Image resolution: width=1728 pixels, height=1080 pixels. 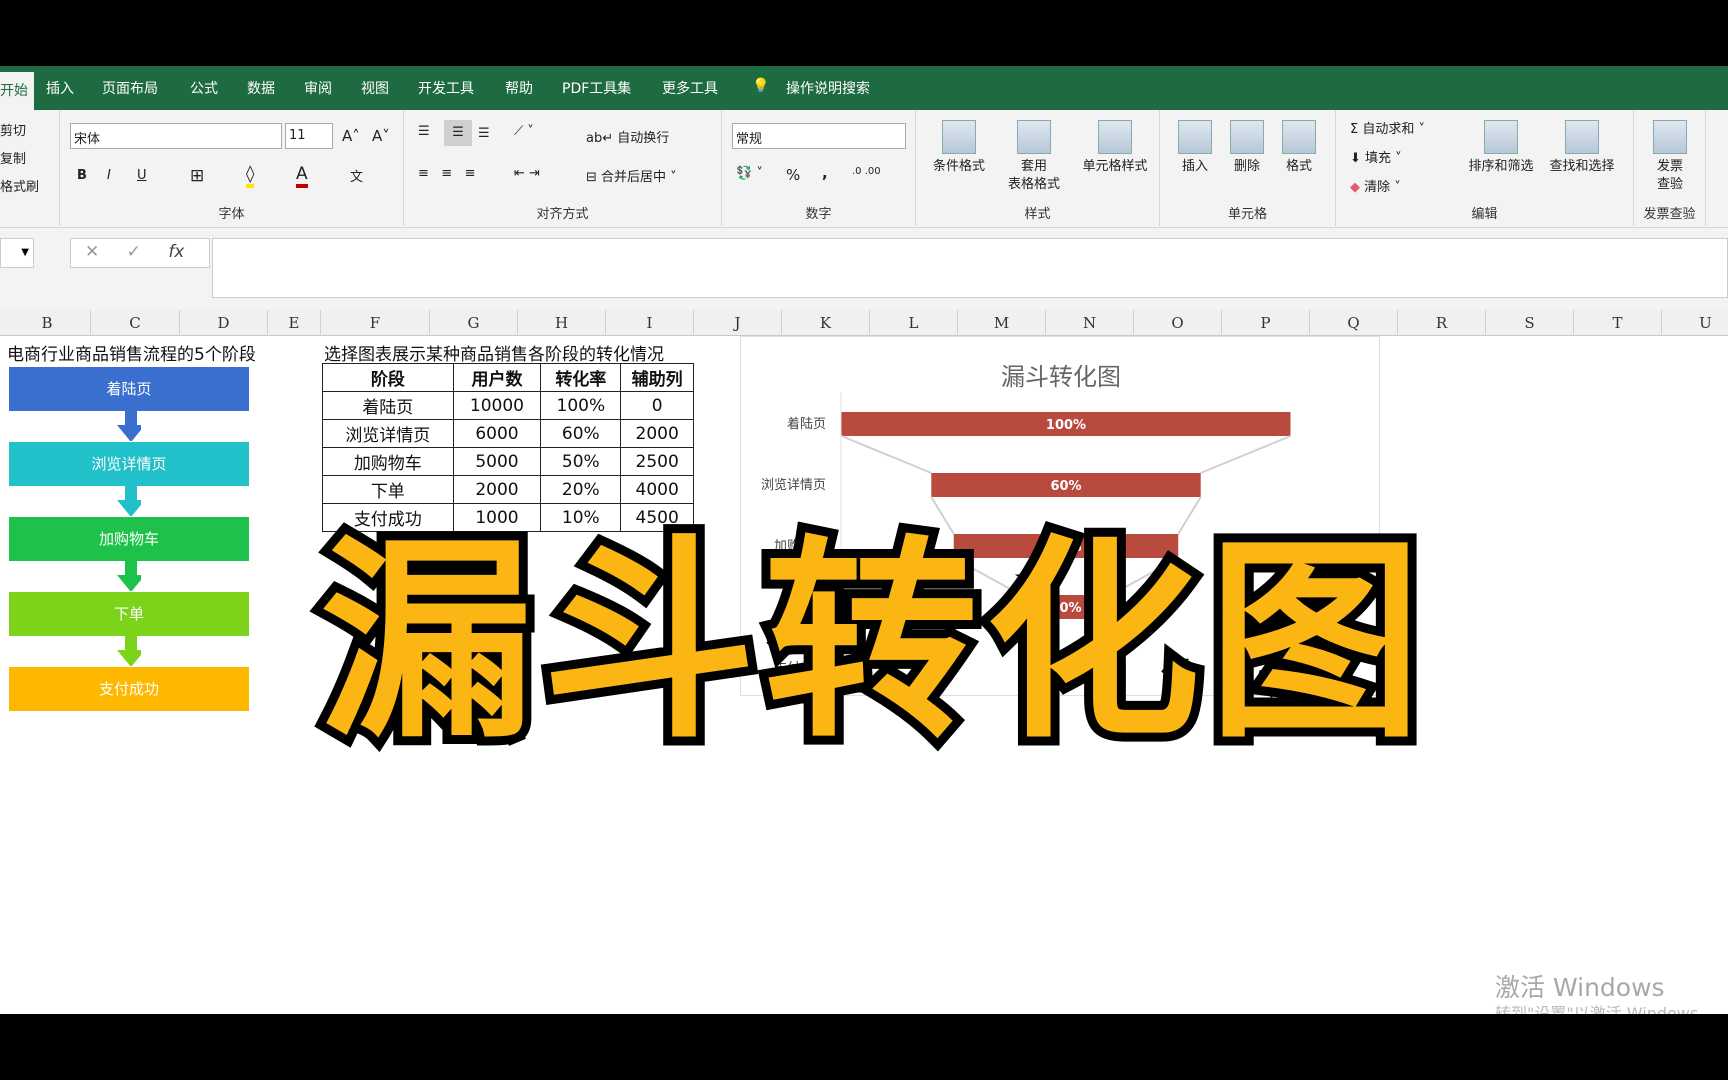 What do you see at coordinates (527, 173) in the screenshot?
I see `indent-icon: ⇤ ⇥` at bounding box center [527, 173].